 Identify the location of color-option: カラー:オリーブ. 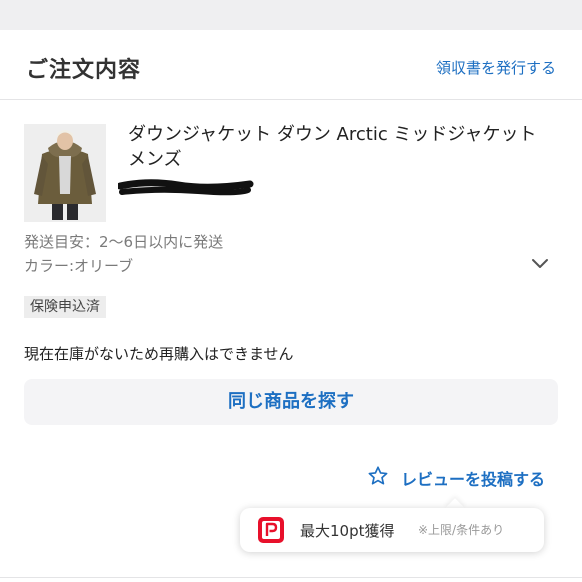
(79, 266).